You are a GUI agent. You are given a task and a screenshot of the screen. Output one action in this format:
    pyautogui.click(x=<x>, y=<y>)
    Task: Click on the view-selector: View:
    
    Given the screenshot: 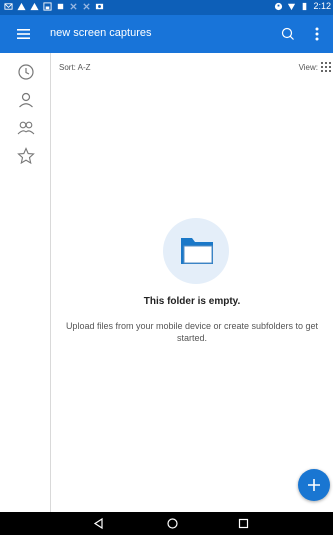 What is the action you would take?
    pyautogui.click(x=315, y=67)
    